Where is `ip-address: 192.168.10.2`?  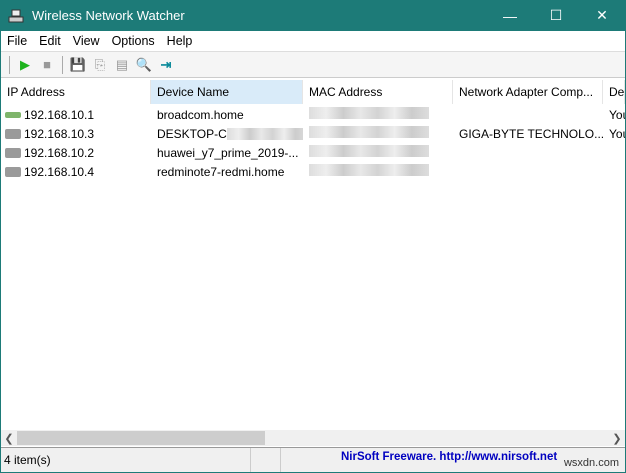 ip-address: 192.168.10.2 is located at coordinates (59, 152).